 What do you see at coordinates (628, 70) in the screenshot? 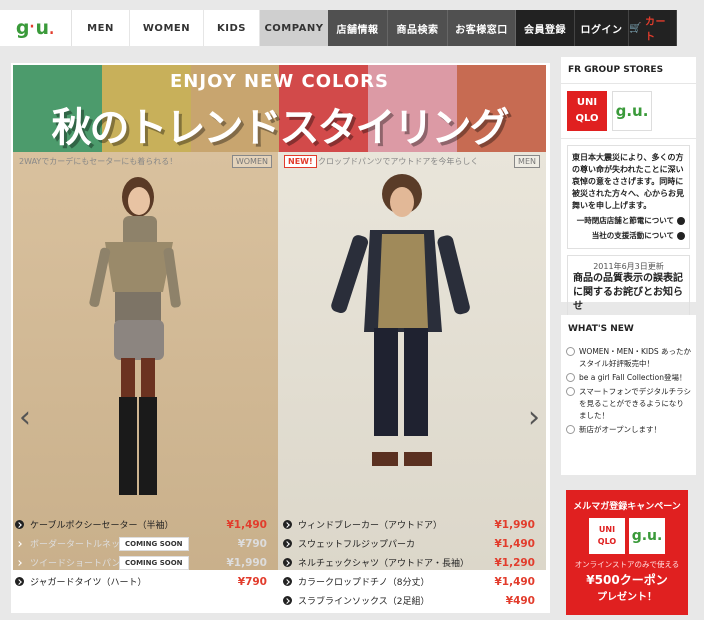
I see `stores-heading: FR GROUP STORES` at bounding box center [628, 70].